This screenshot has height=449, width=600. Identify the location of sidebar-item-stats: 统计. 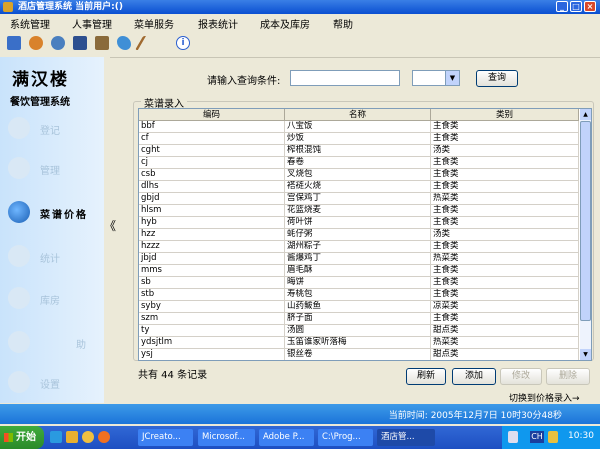
(54, 256).